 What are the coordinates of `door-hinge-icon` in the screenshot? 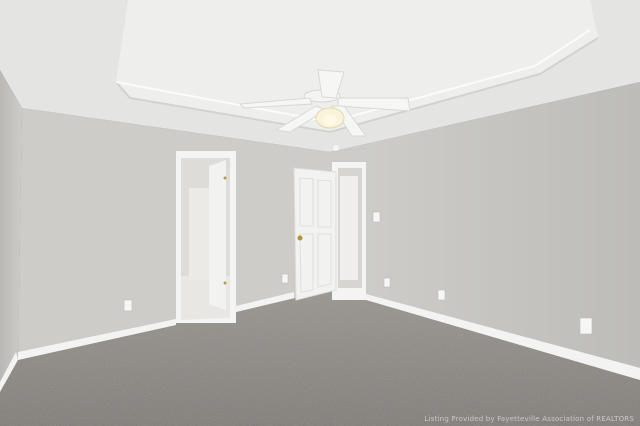 It's located at (225, 178).